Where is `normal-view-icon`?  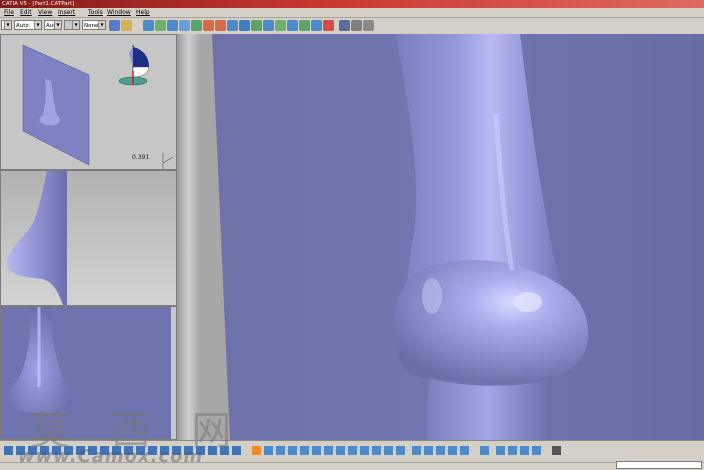
normal-view-icon is located at coordinates (232, 25).